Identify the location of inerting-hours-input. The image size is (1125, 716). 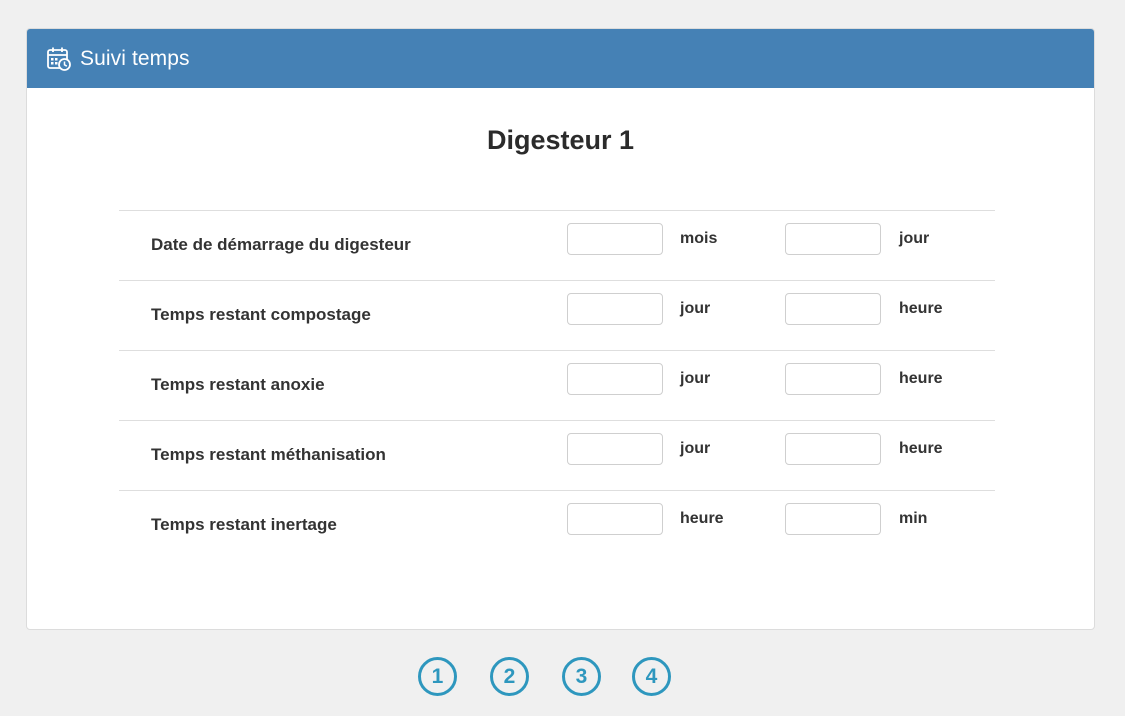
(615, 519).